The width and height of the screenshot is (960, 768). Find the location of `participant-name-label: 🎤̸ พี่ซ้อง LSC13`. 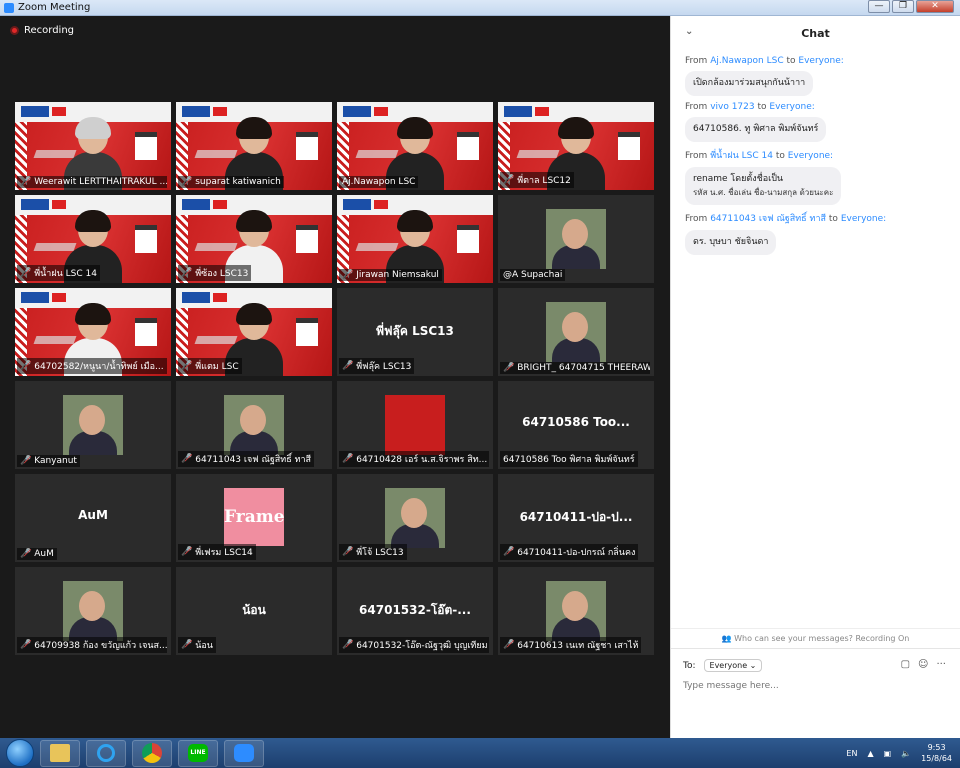

participant-name-label: 🎤̸ พี่ซ้อง LSC13 is located at coordinates (215, 273).